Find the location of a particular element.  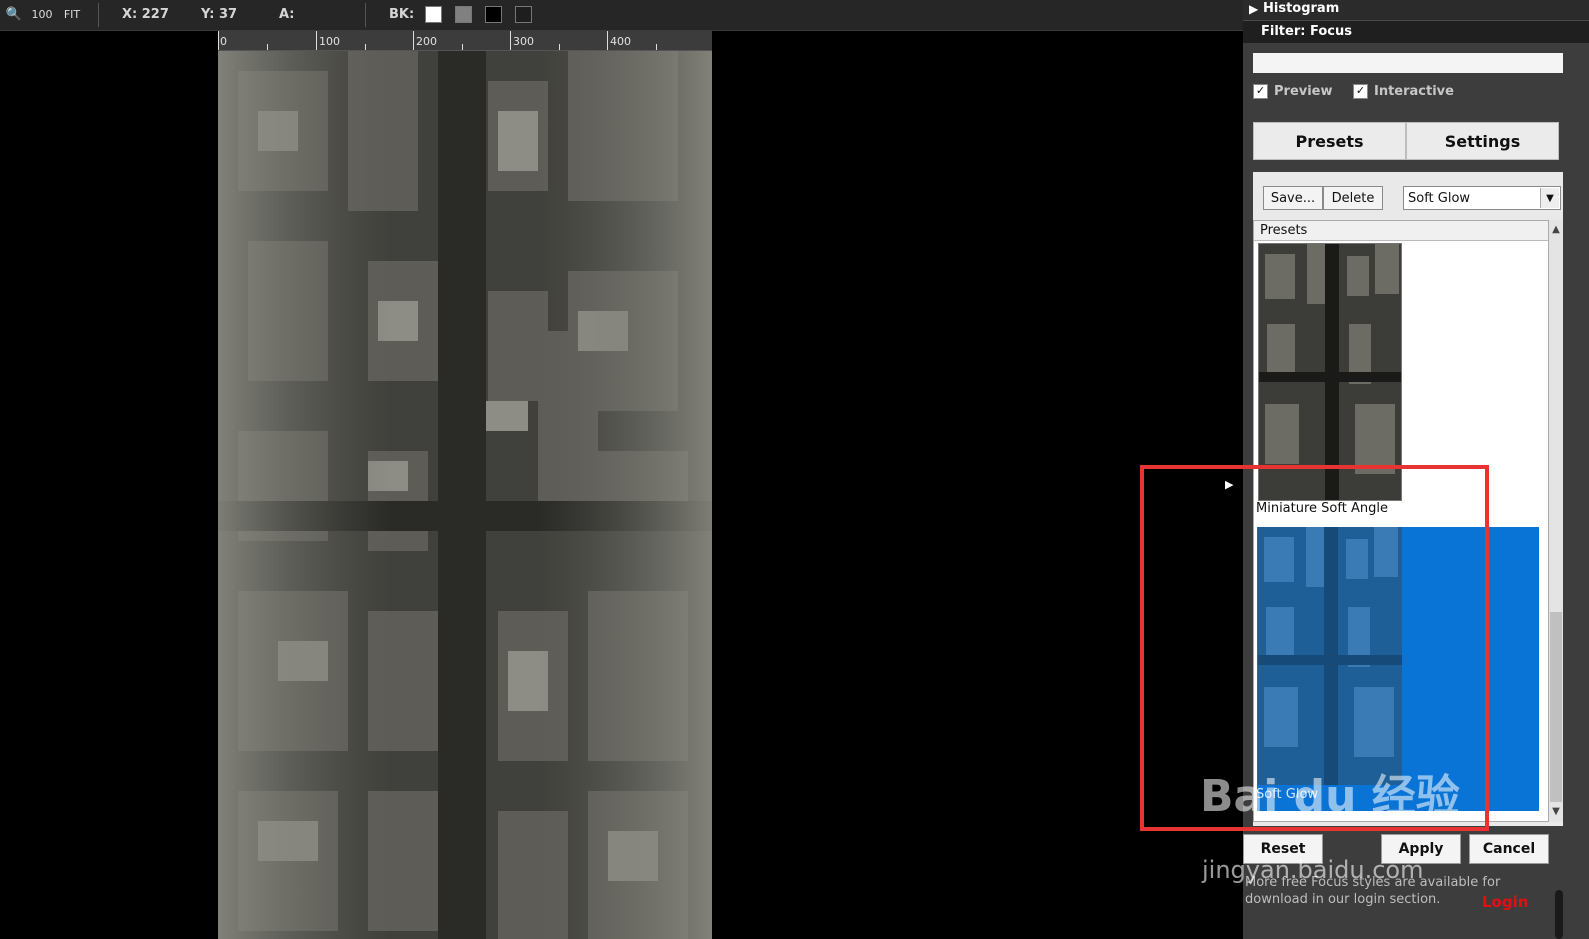

bk-swatch-gray is located at coordinates (463, 14).